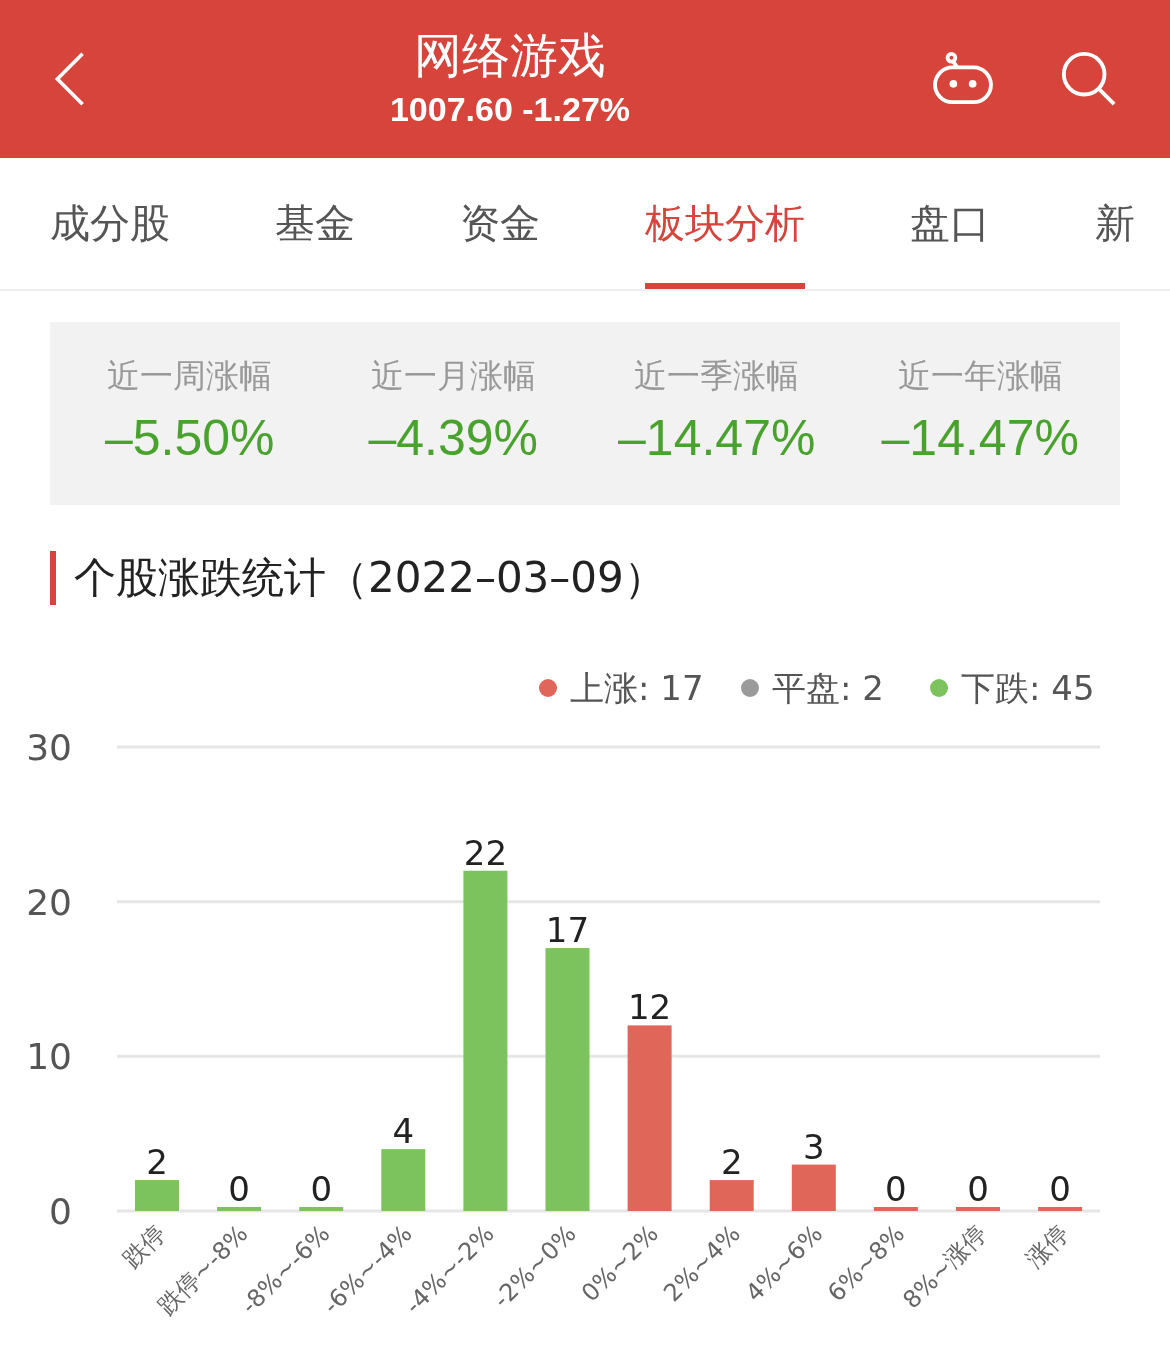  What do you see at coordinates (403, 1131) in the screenshot?
I see `data-label: 4` at bounding box center [403, 1131].